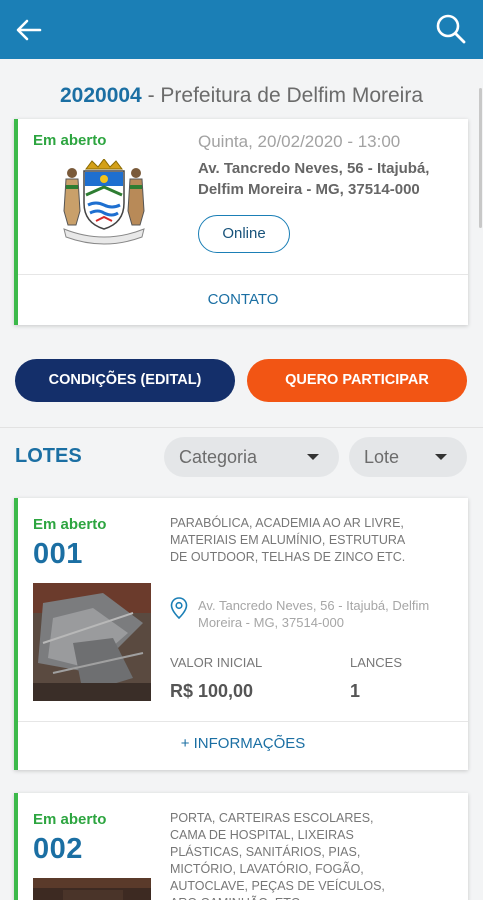 Image resolution: width=483 pixels, height=900 pixels. Describe the element at coordinates (216, 662) in the screenshot. I see `initial-value-label: VALOR INICIAL` at that location.